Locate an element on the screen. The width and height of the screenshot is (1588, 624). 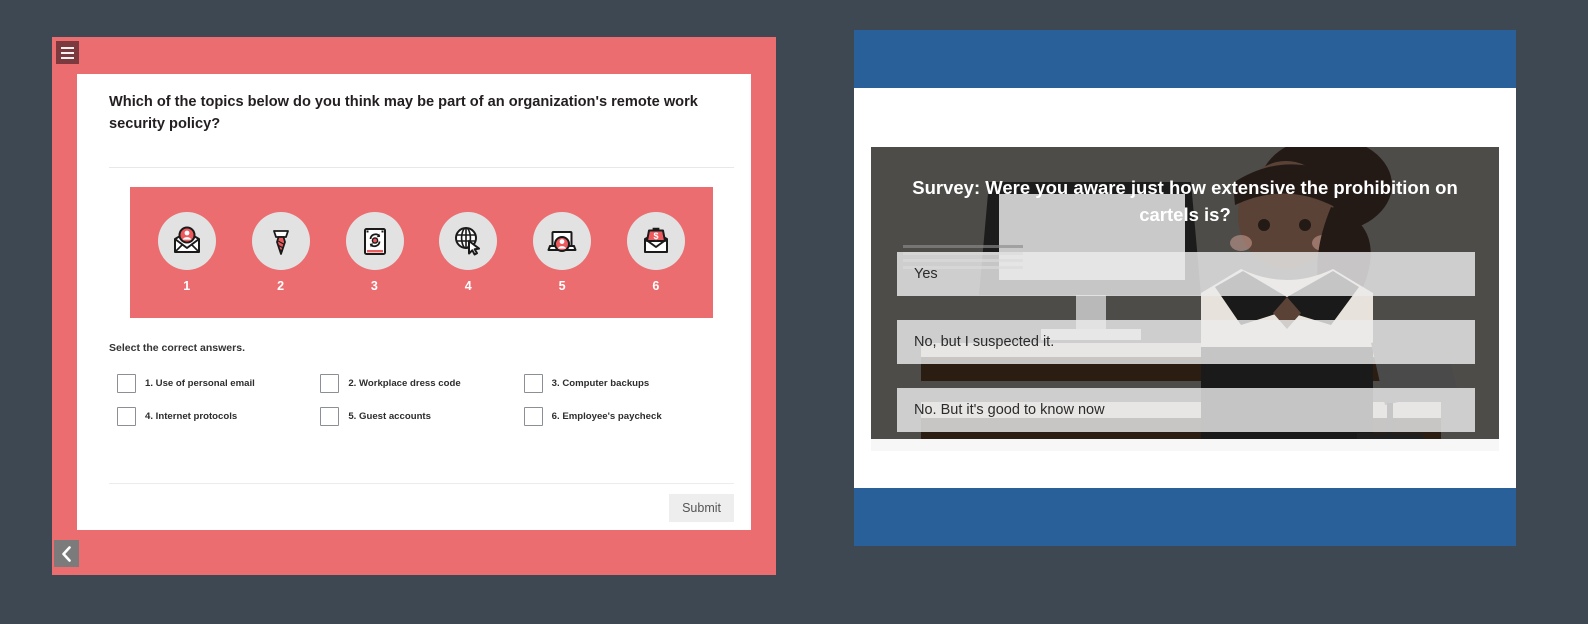
answer-option-5: 5. Guest accounts is located at coordinates (421, 416).